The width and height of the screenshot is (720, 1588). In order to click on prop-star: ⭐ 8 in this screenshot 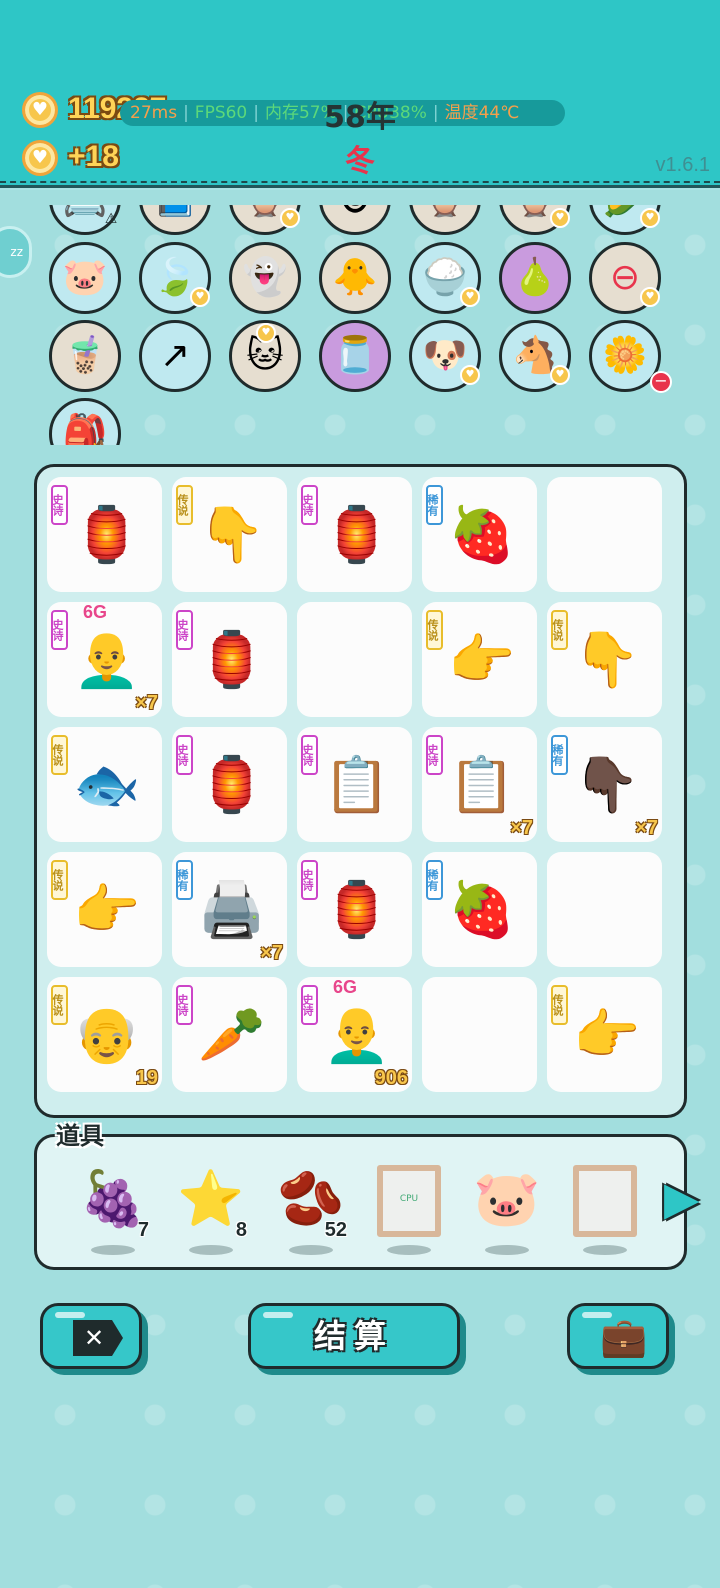, I will do `click(211, 1207)`.